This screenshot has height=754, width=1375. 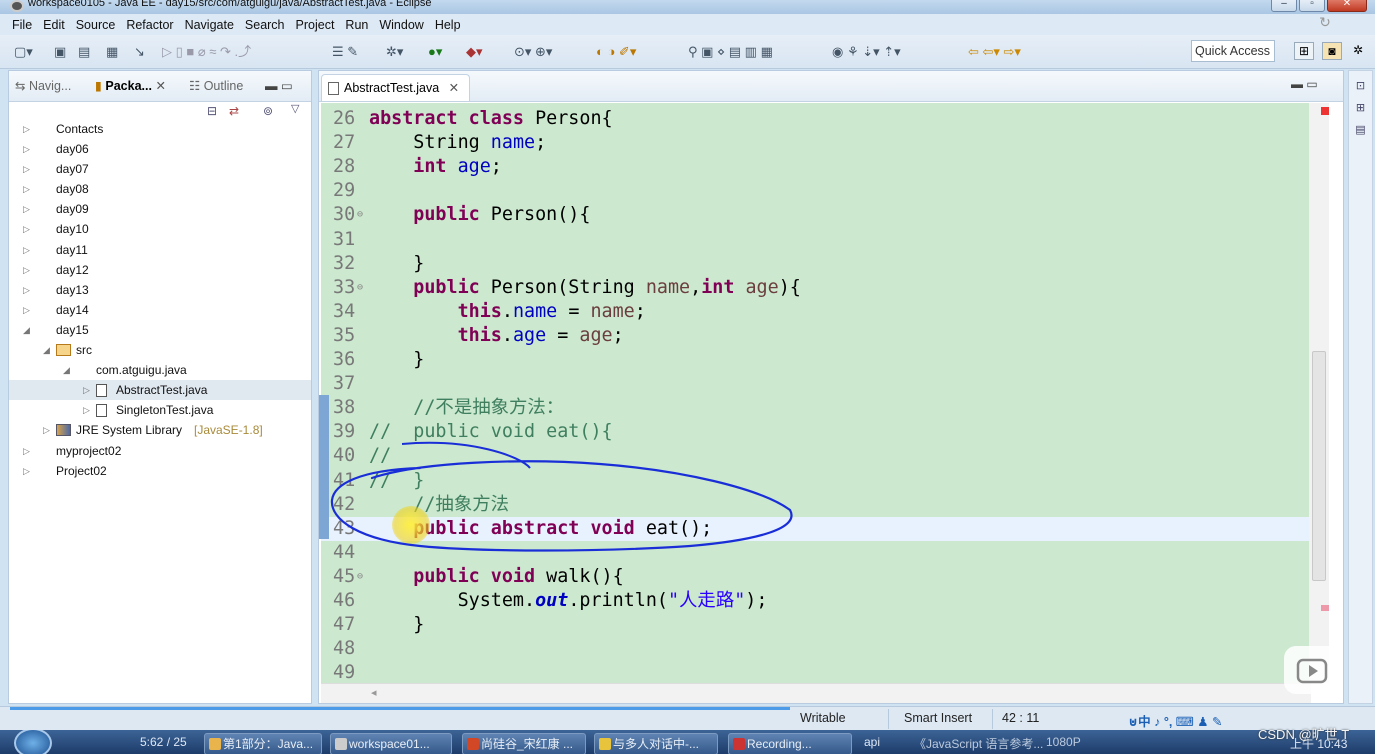 I want to click on code-line: 39// public void eat(){, so click(x=816, y=432).